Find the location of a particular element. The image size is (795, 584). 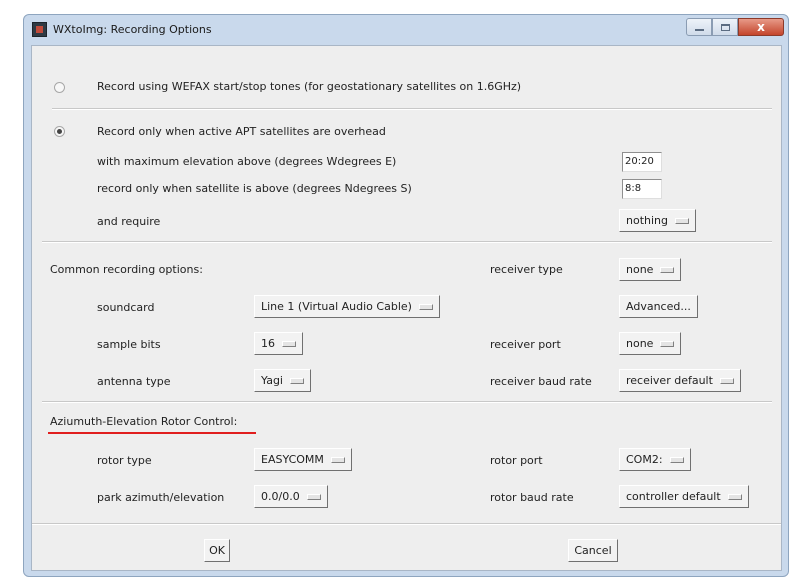

rotor-baud-label: rotor baud rate is located at coordinates (532, 497).